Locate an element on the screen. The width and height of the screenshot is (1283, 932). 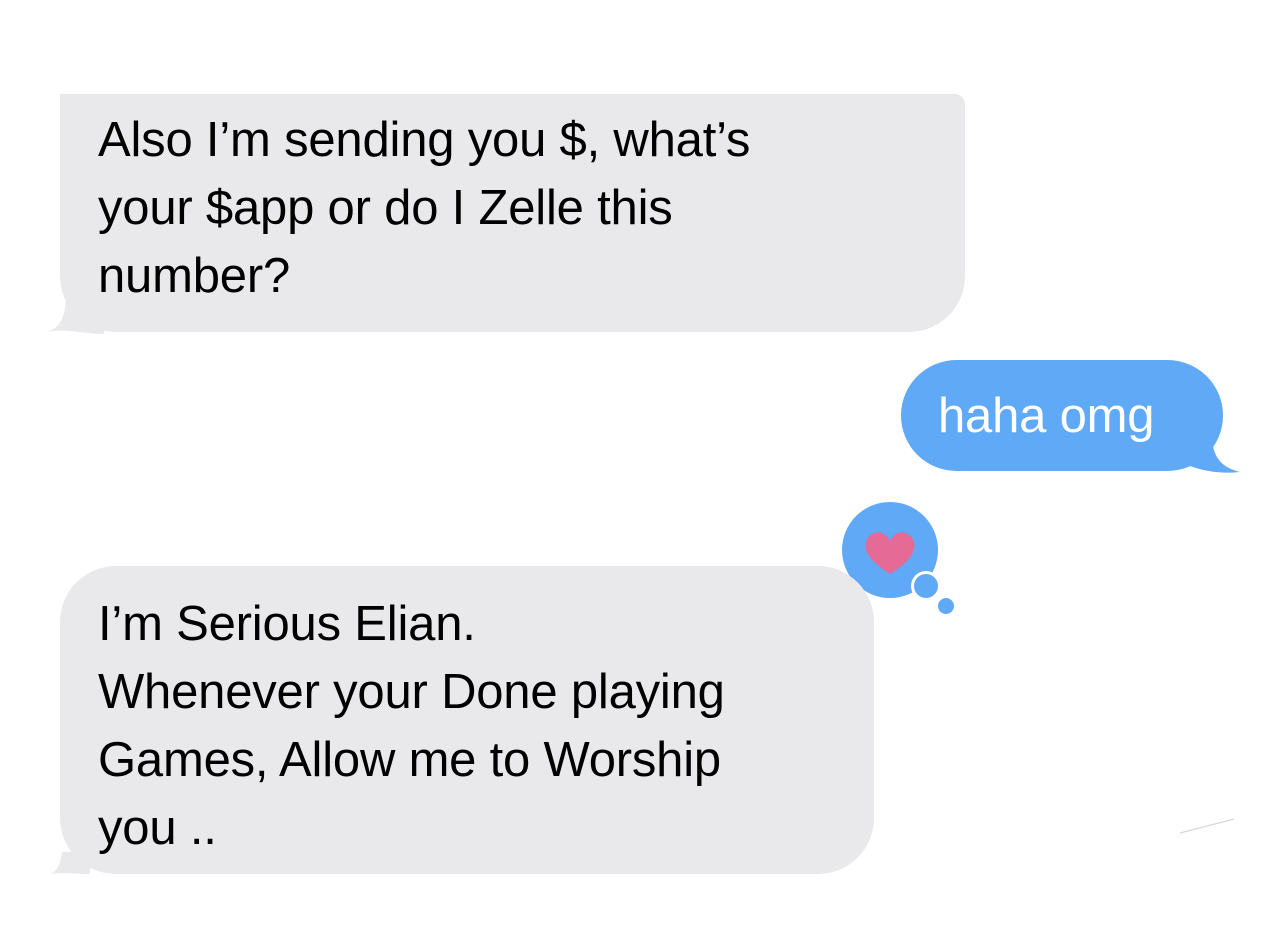
sent-message-bubble: haha omg is located at coordinates (1062, 415).